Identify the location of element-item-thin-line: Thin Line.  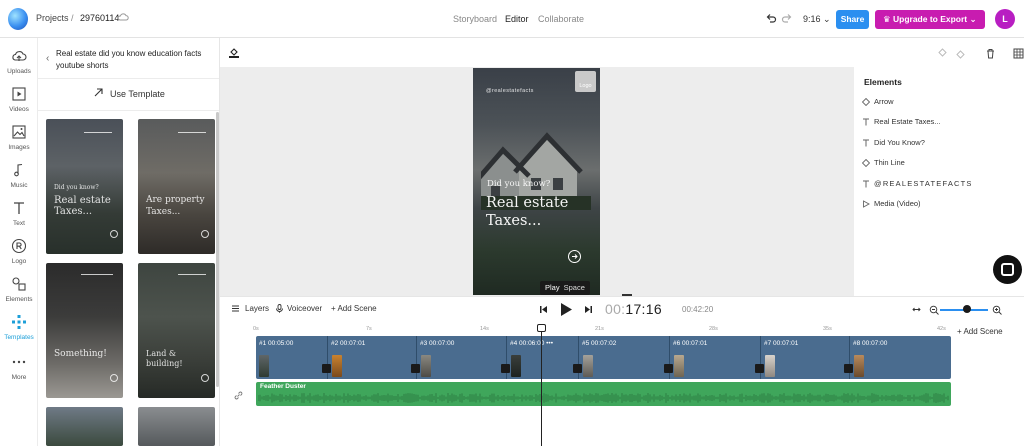
(937, 164).